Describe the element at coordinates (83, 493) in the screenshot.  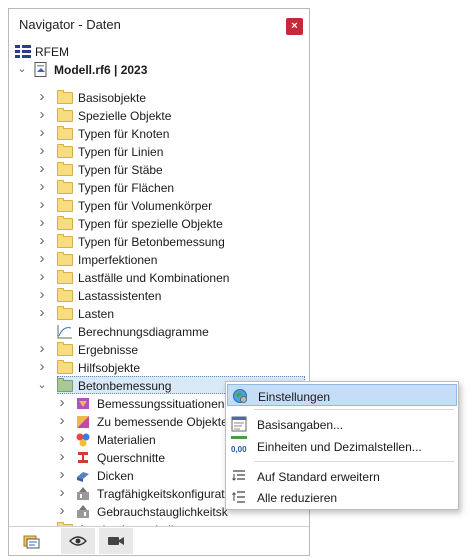
I see `uls-config-icon` at that location.